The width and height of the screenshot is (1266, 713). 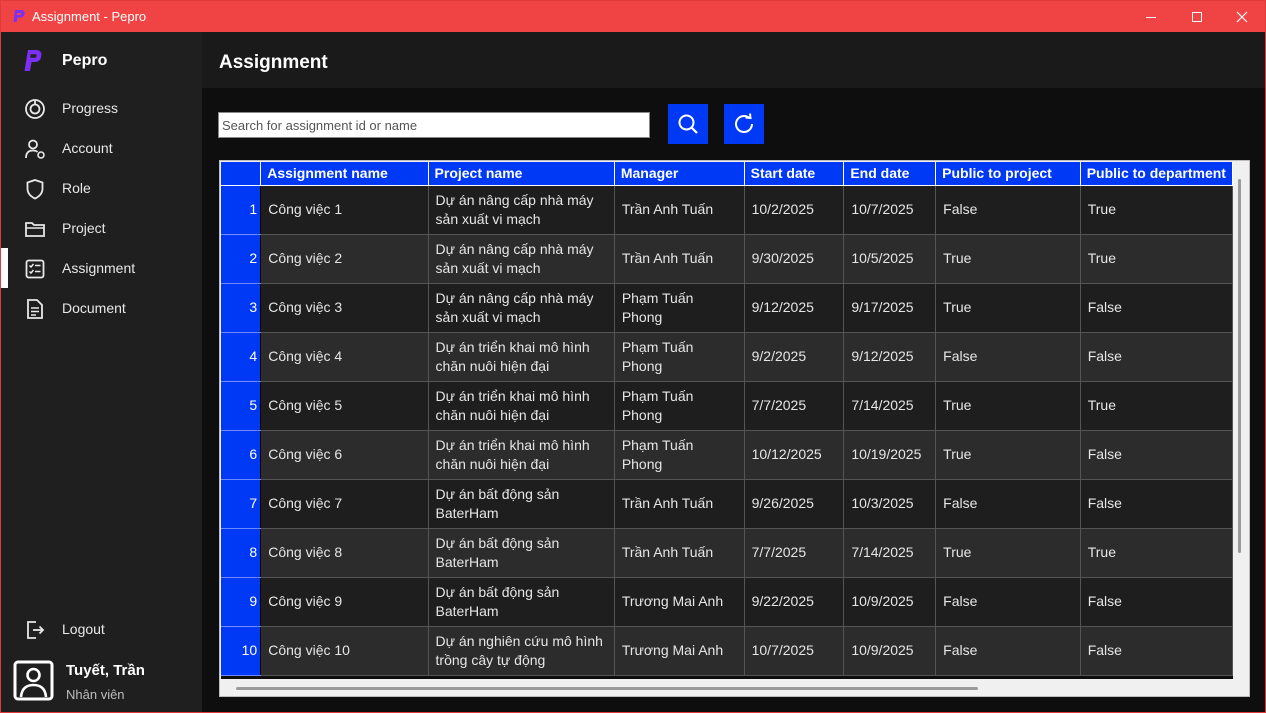 I want to click on vertical-scrollbar, so click(x=1239, y=366).